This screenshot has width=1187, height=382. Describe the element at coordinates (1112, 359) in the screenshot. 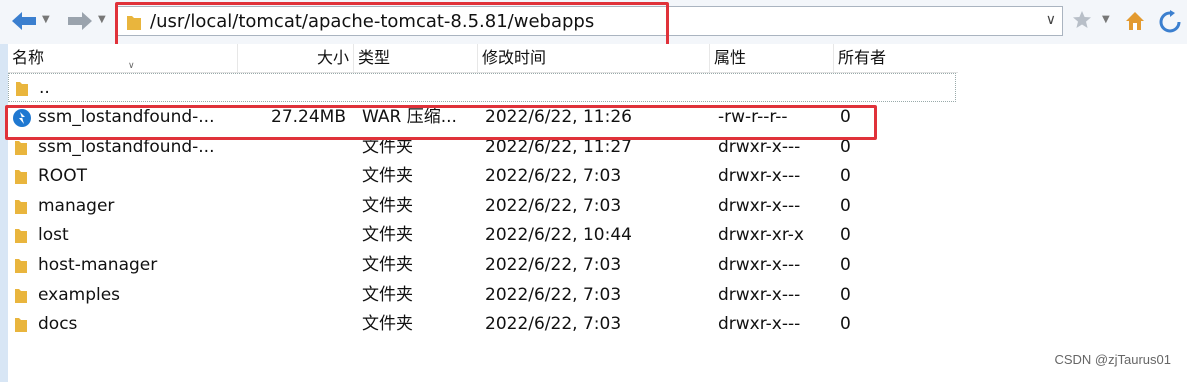

I see `watermark: CSDN @zjTaurus01` at that location.